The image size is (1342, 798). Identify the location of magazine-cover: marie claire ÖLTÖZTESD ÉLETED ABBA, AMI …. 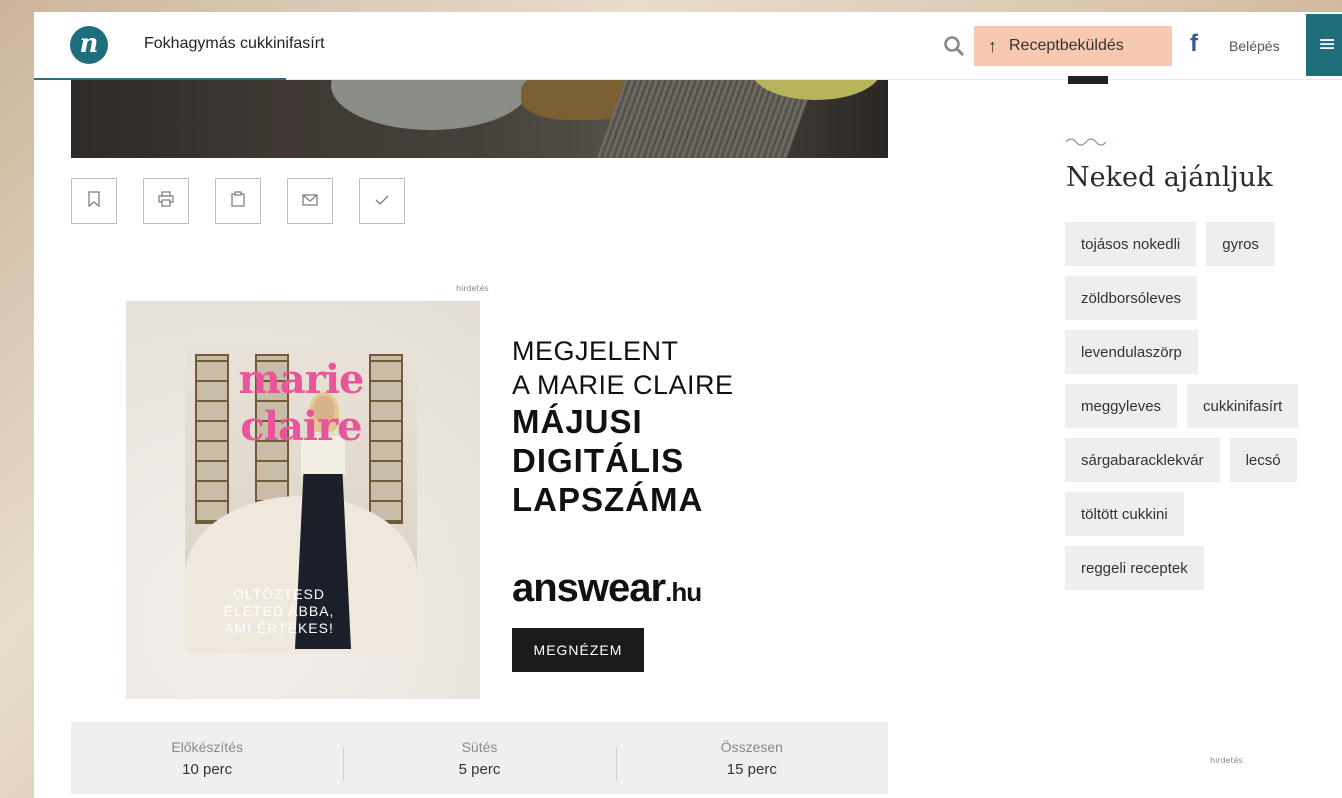
(301, 500).